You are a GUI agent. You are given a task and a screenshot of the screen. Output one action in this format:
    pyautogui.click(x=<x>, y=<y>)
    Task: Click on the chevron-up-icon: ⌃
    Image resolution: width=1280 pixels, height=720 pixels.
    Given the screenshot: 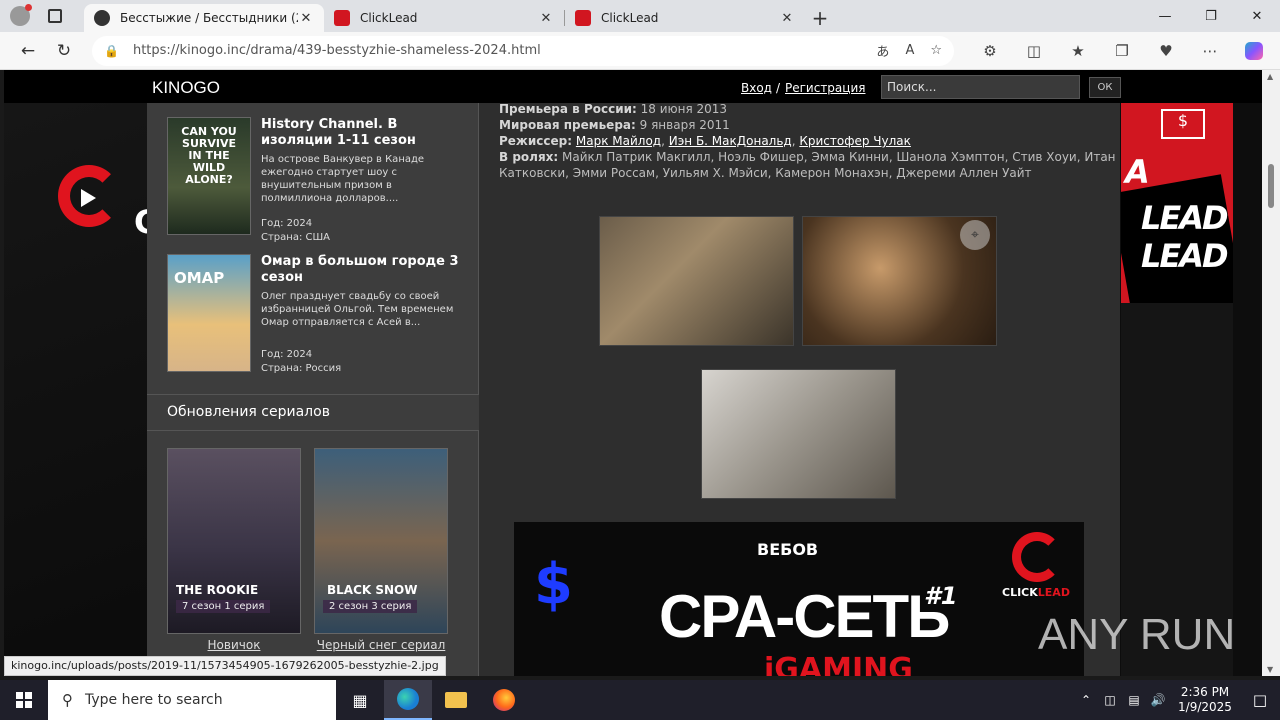 What is the action you would take?
    pyautogui.click(x=1086, y=700)
    